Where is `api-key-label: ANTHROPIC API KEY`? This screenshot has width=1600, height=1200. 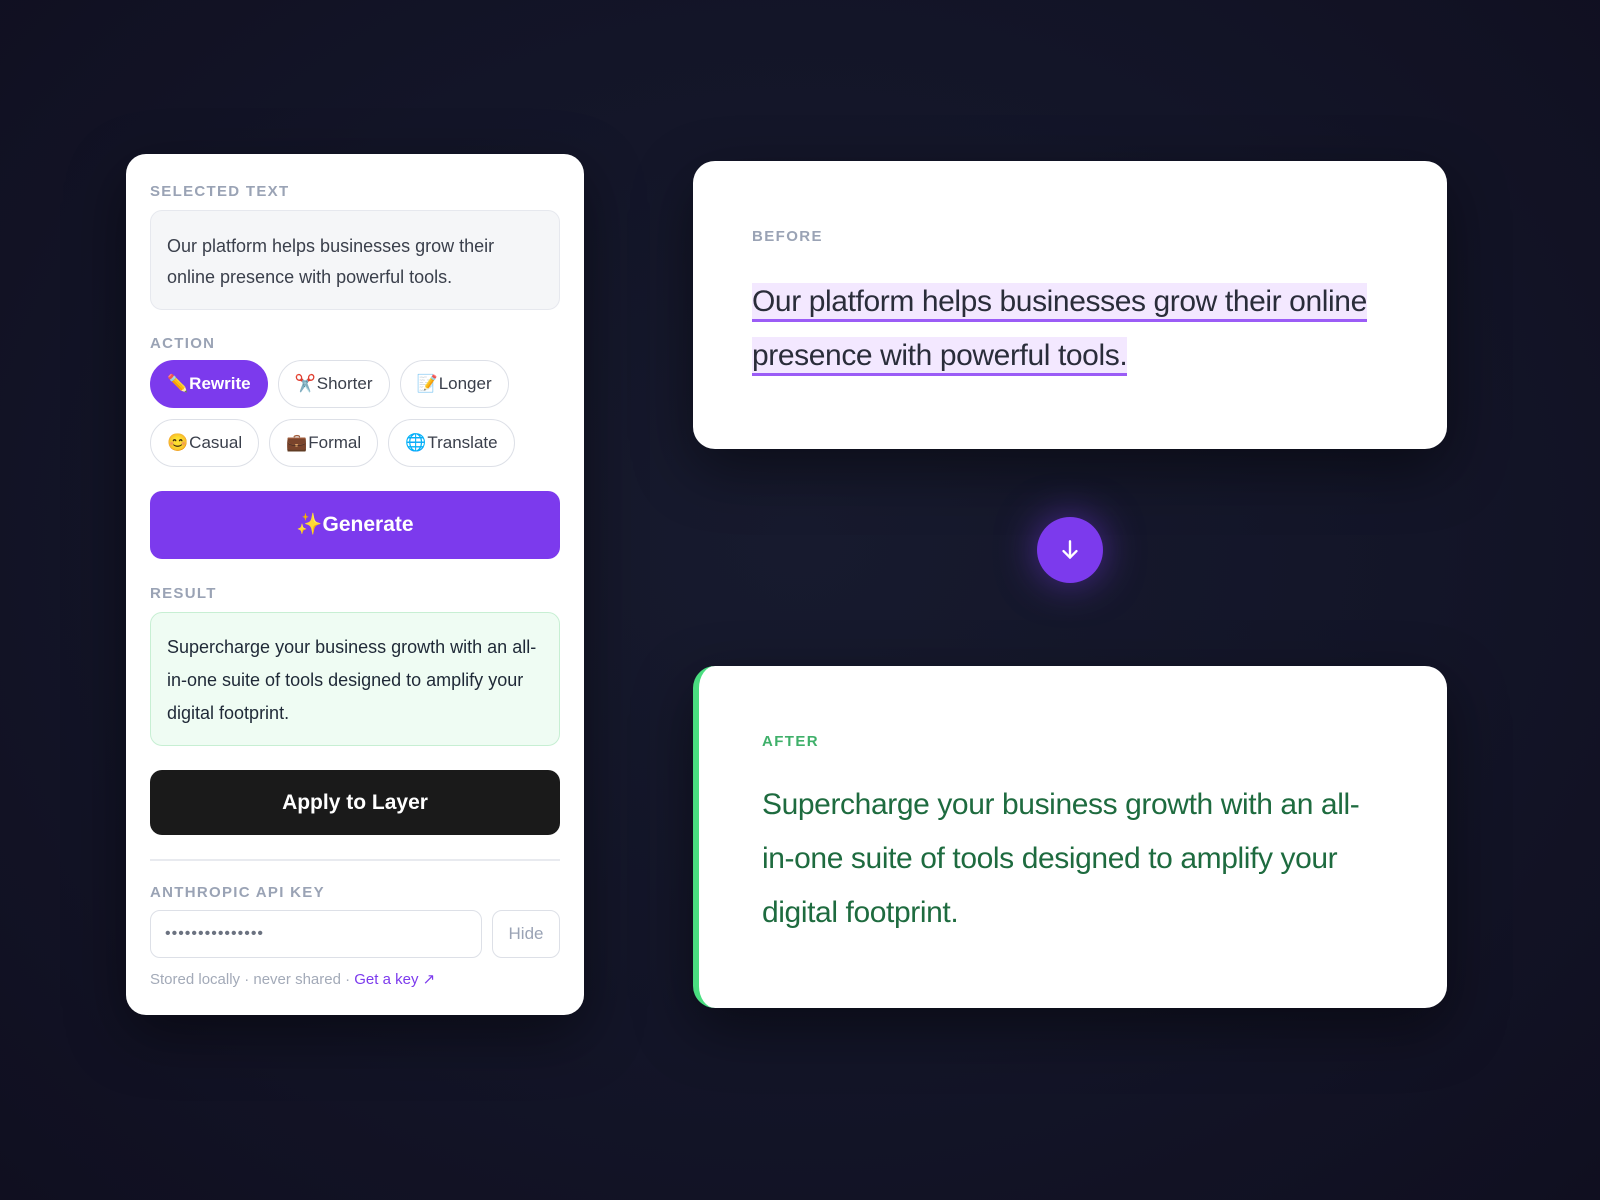
api-key-label: ANTHROPIC API KEY is located at coordinates (237, 892).